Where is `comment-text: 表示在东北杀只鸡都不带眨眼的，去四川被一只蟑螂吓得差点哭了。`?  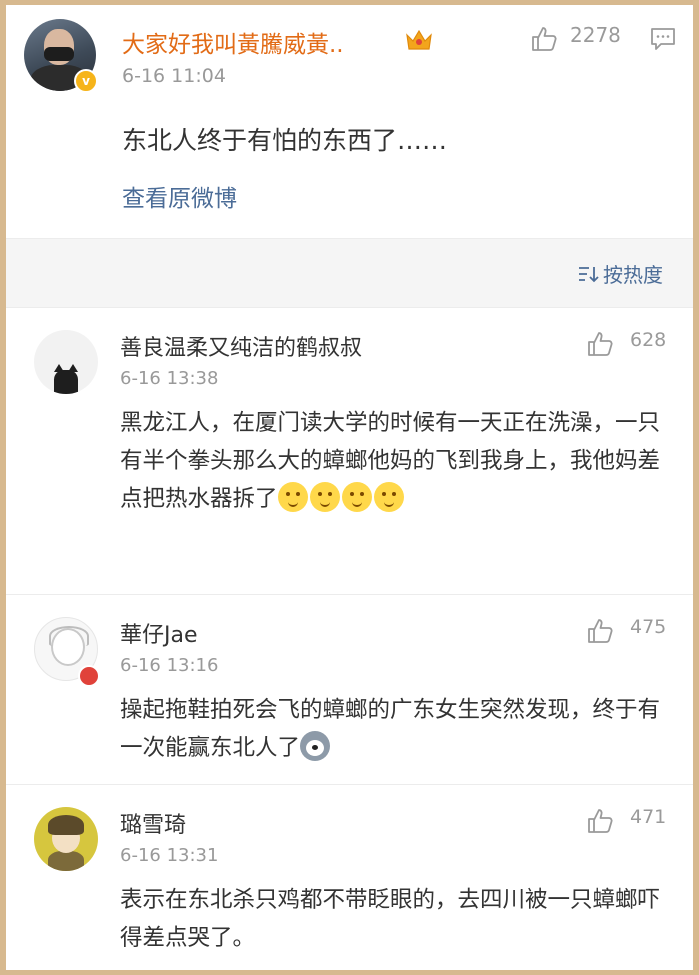 comment-text: 表示在东北杀只鸡都不带眨眼的，去四川被一只蟑螂吓得差点哭了。 is located at coordinates (390, 919).